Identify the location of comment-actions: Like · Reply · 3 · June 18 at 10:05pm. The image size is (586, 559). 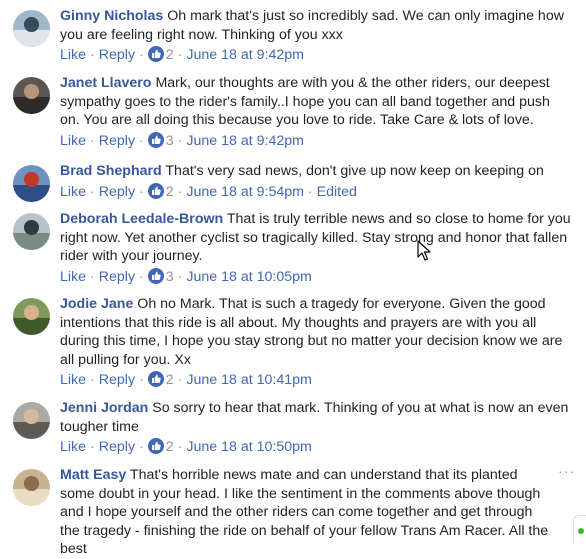
(186, 276).